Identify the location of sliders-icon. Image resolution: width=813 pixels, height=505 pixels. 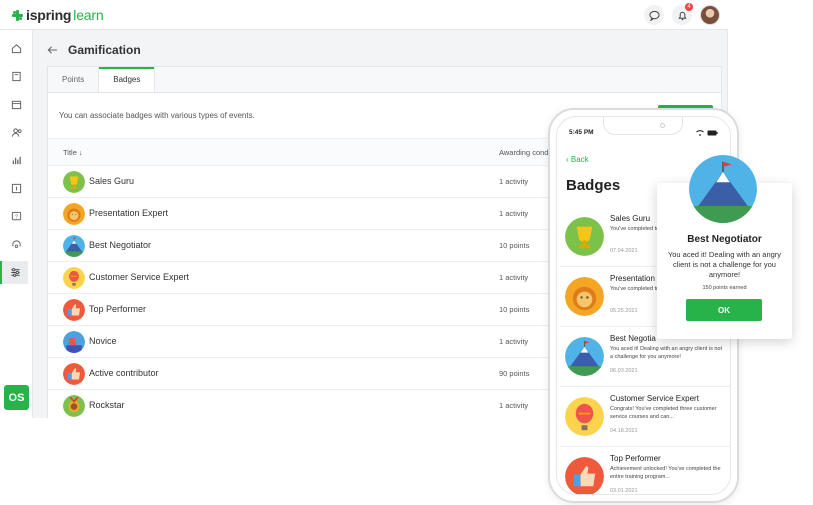
(15, 272).